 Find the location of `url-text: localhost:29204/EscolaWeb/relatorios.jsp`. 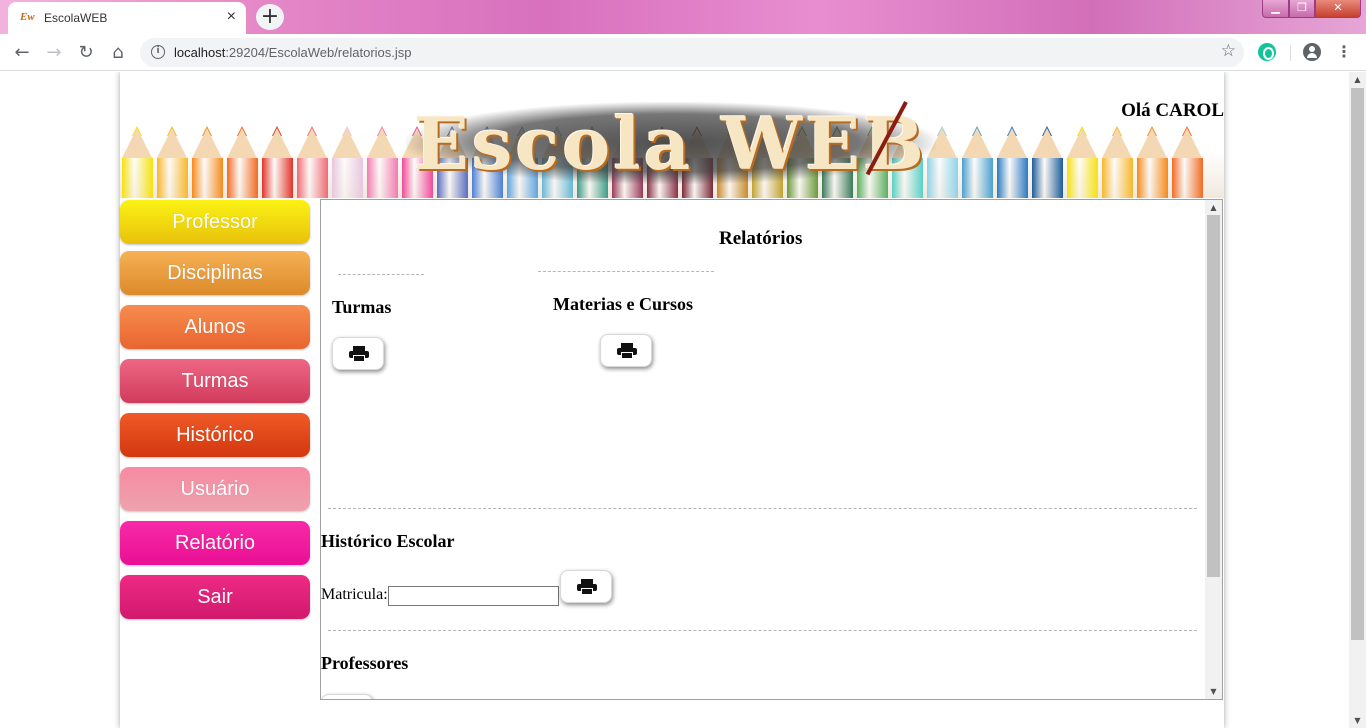

url-text: localhost:29204/EscolaWeb/relatorios.jsp is located at coordinates (293, 52).